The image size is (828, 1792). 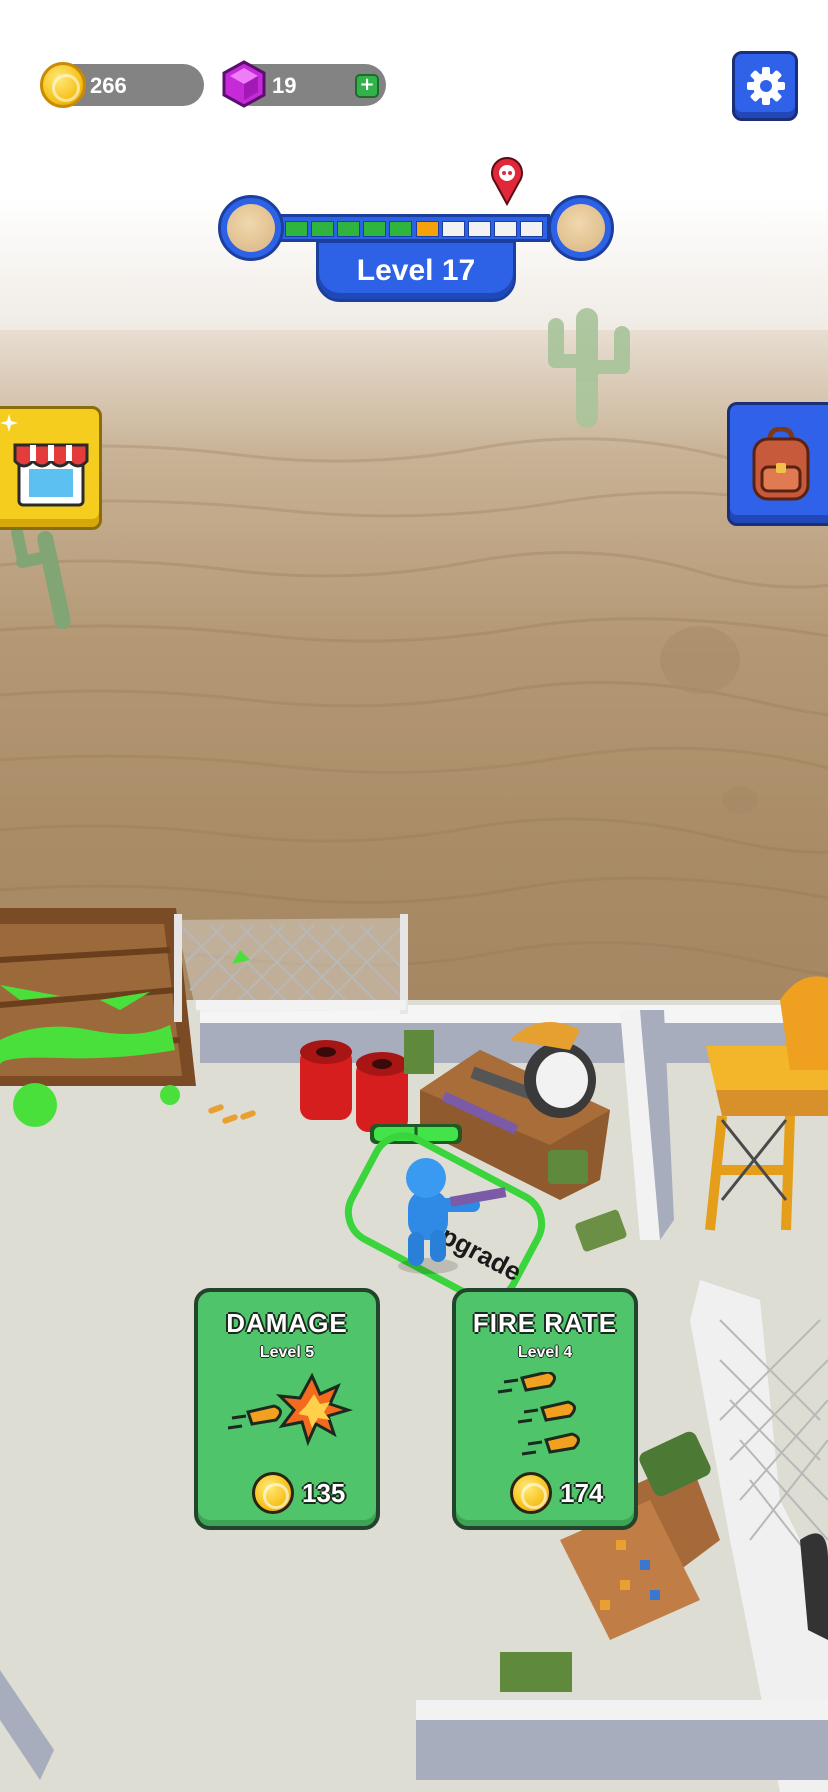 I want to click on player-character, so click(x=452, y=1216).